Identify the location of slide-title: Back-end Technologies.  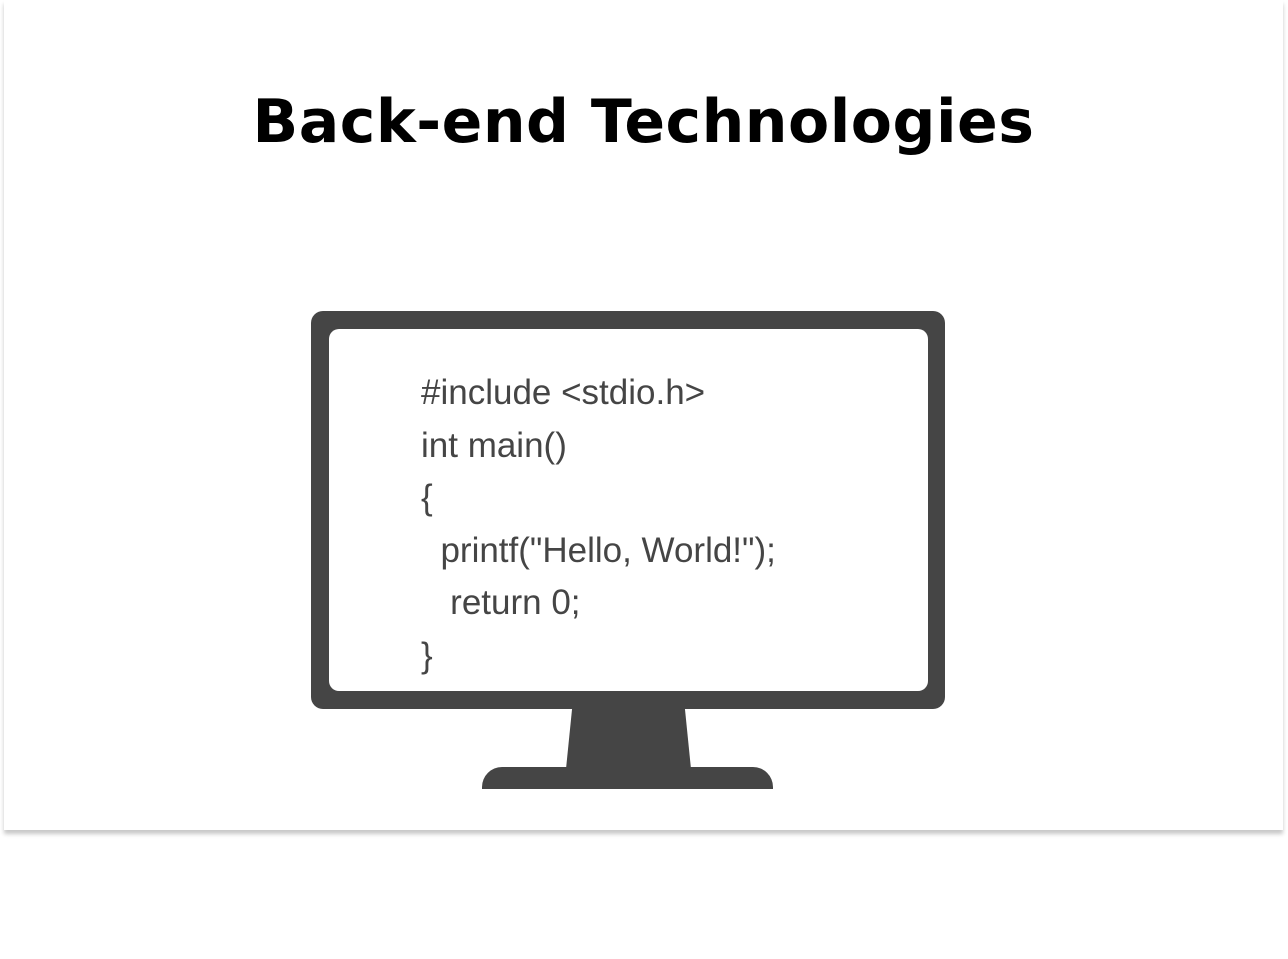
(643, 122).